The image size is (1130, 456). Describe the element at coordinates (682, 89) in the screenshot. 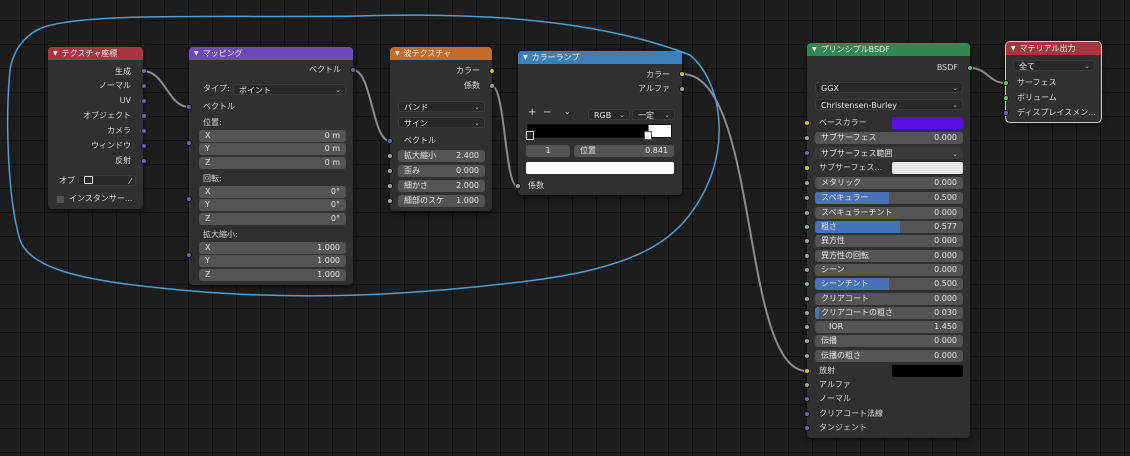

I see `socket-ramp-out-alpha` at that location.